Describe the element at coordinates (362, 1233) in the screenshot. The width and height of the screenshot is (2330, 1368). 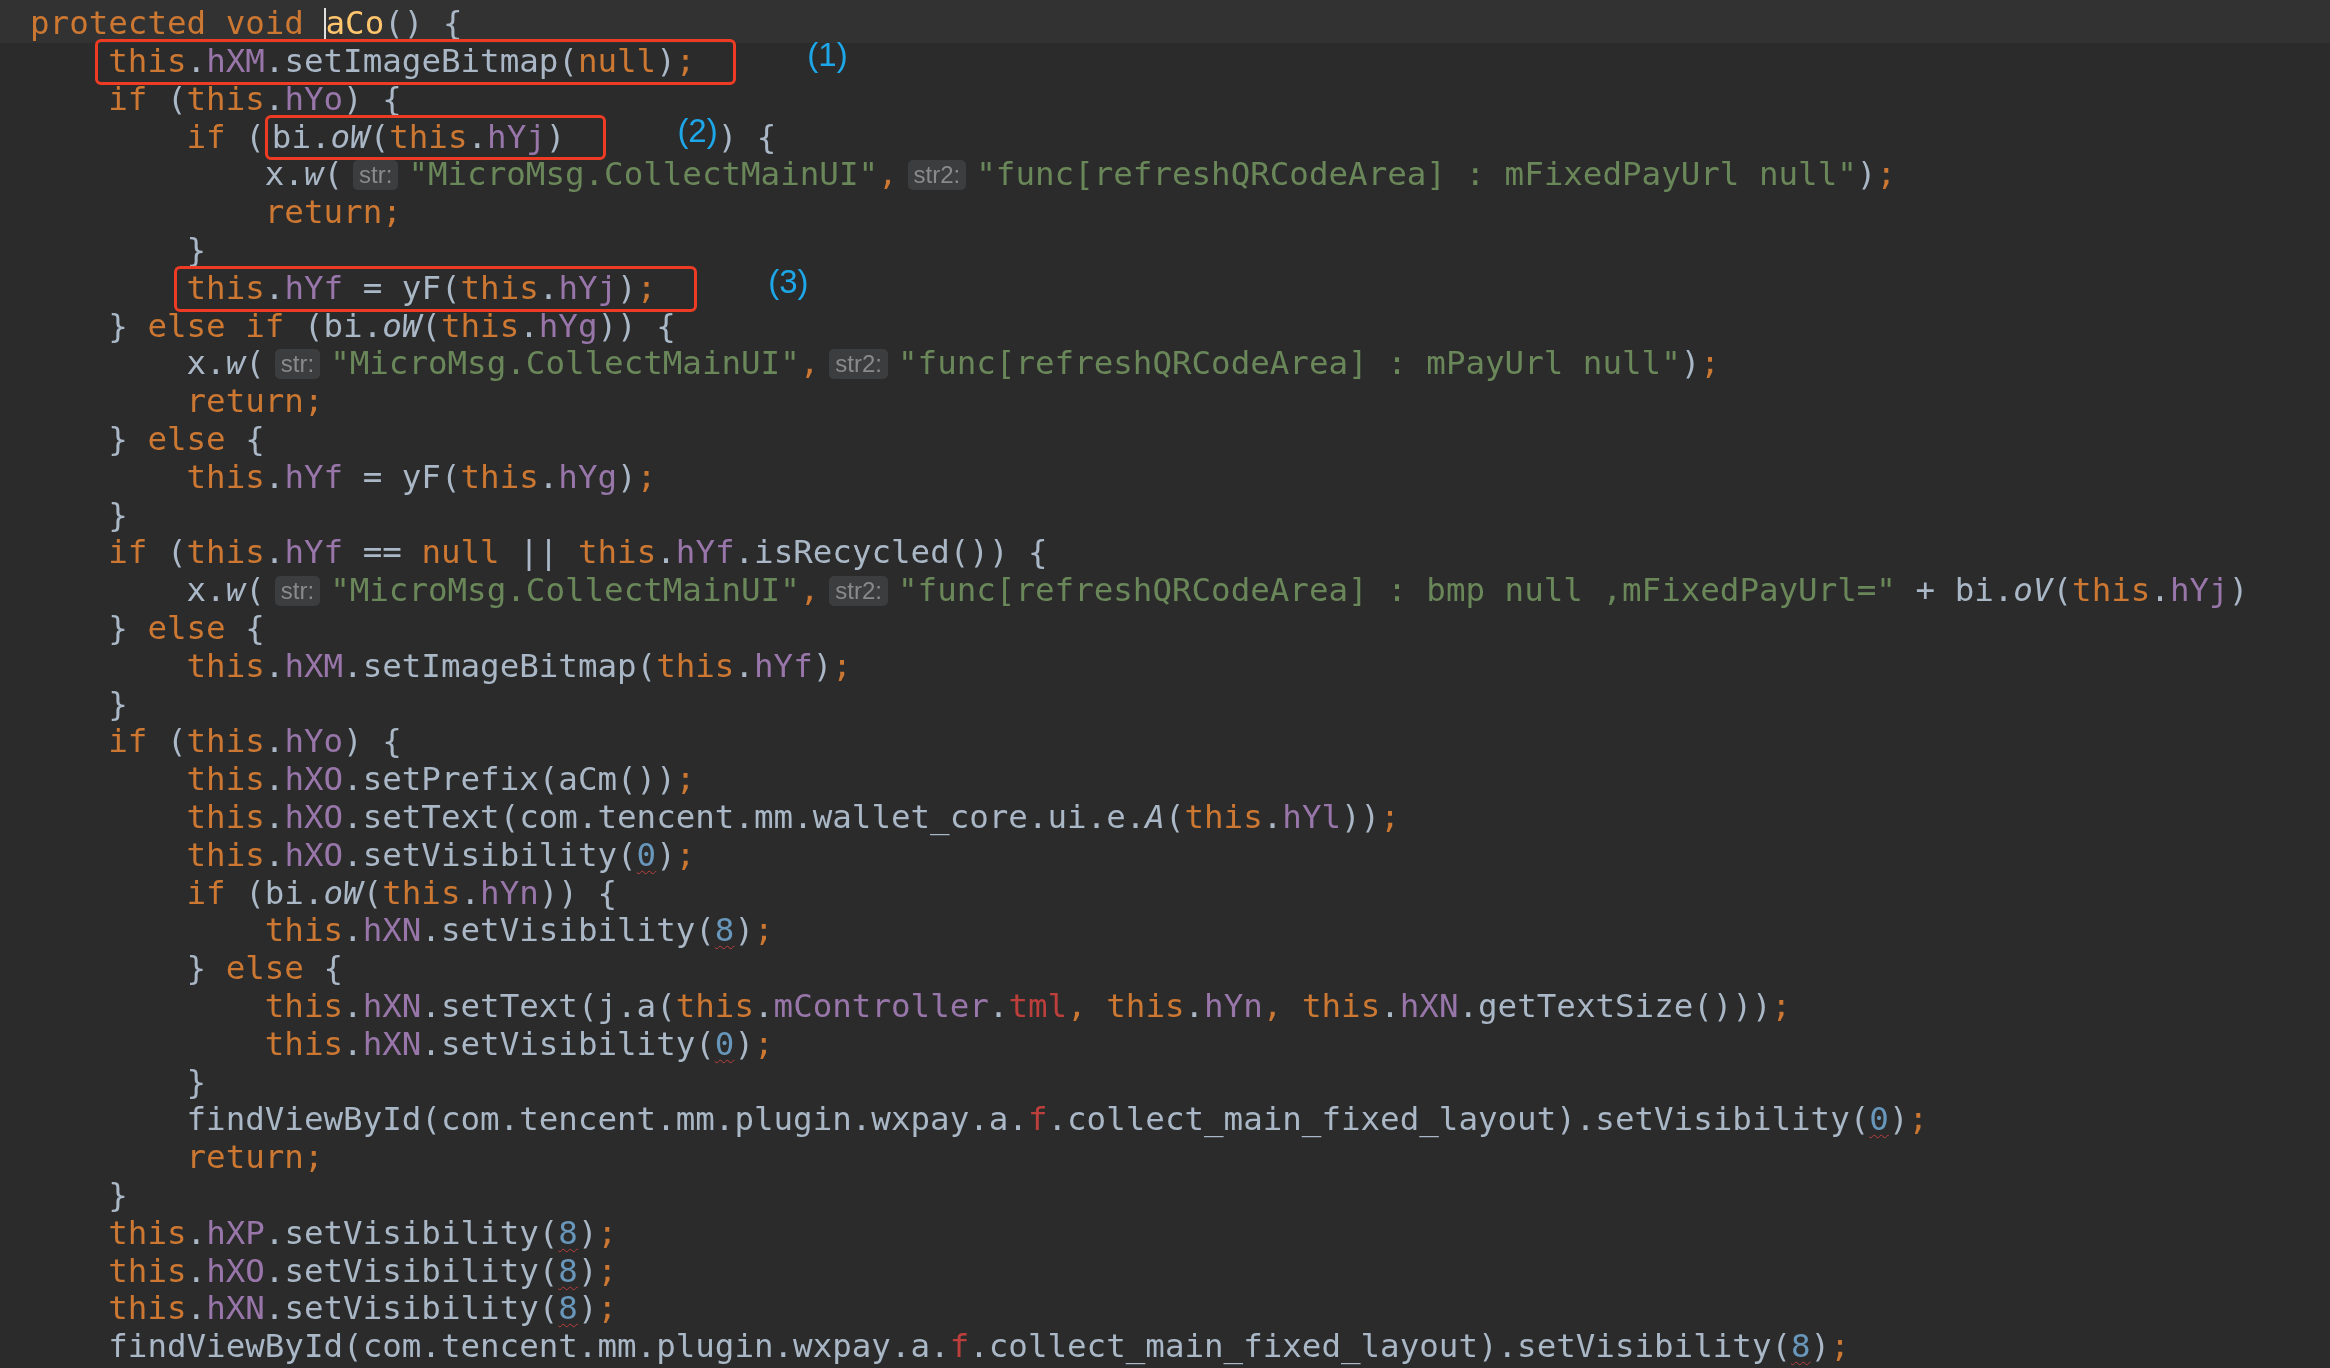
I see `code-text: this.hXP.setVisibility(8);` at that location.